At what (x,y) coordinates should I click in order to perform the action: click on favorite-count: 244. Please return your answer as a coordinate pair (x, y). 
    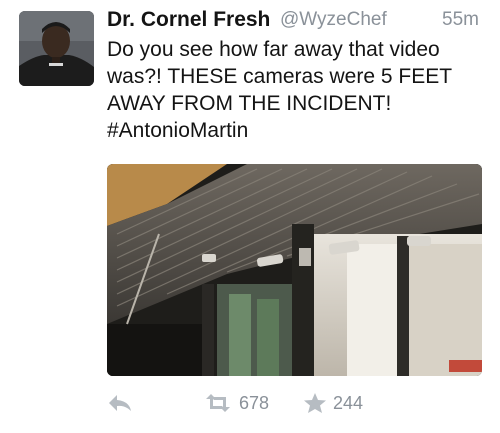
    Looking at the image, I should click on (348, 402).